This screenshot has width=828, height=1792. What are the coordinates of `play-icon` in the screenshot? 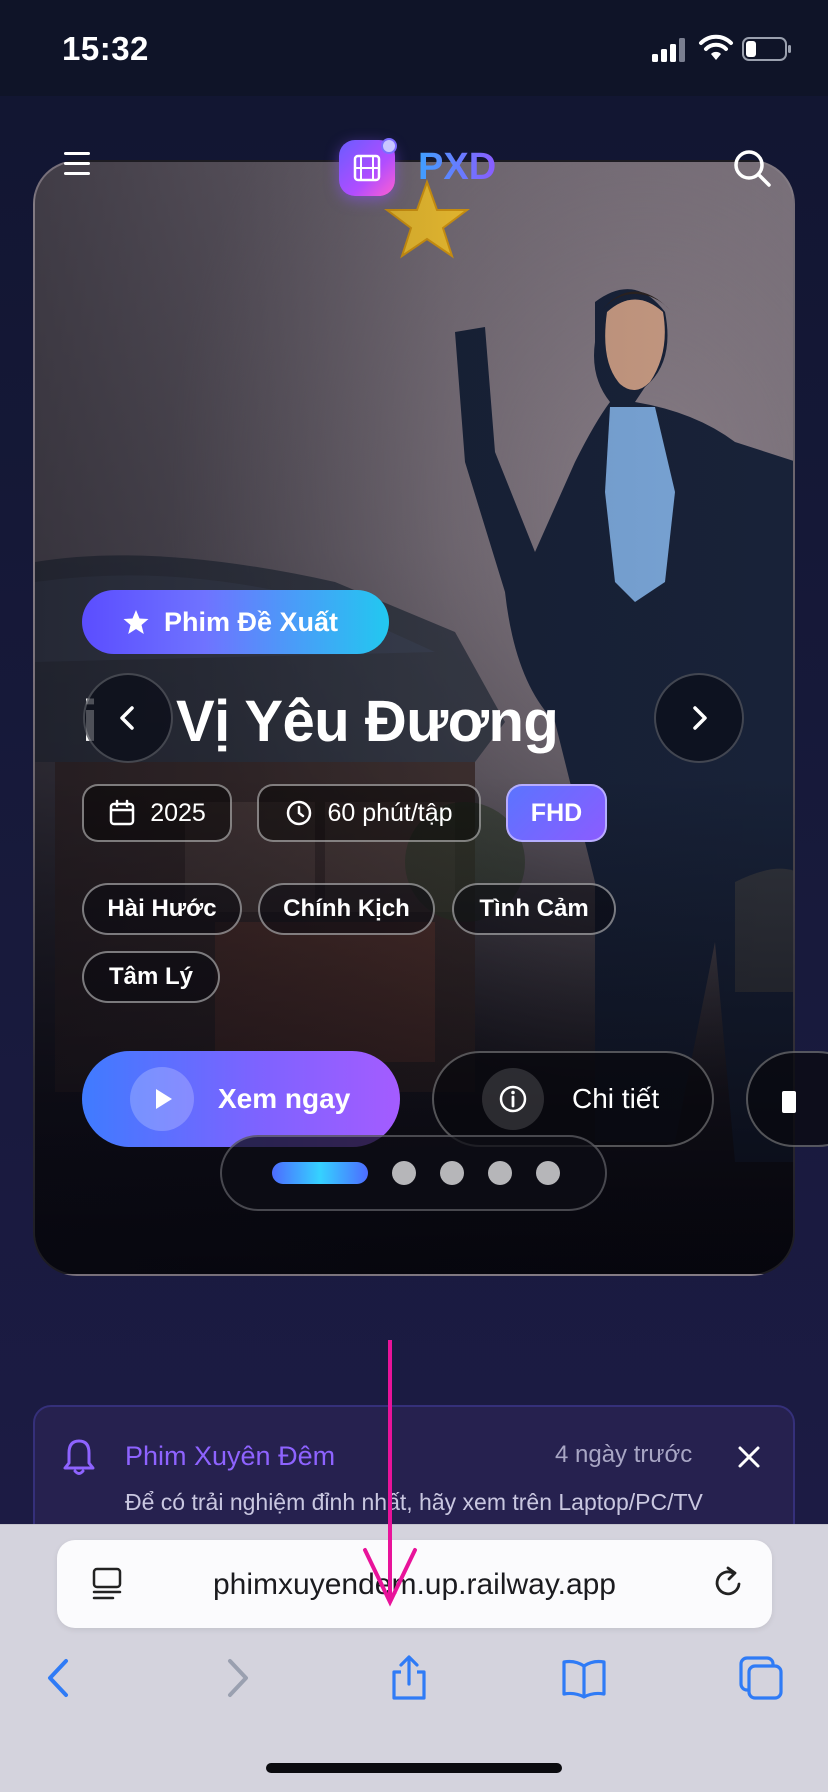 It's located at (162, 1099).